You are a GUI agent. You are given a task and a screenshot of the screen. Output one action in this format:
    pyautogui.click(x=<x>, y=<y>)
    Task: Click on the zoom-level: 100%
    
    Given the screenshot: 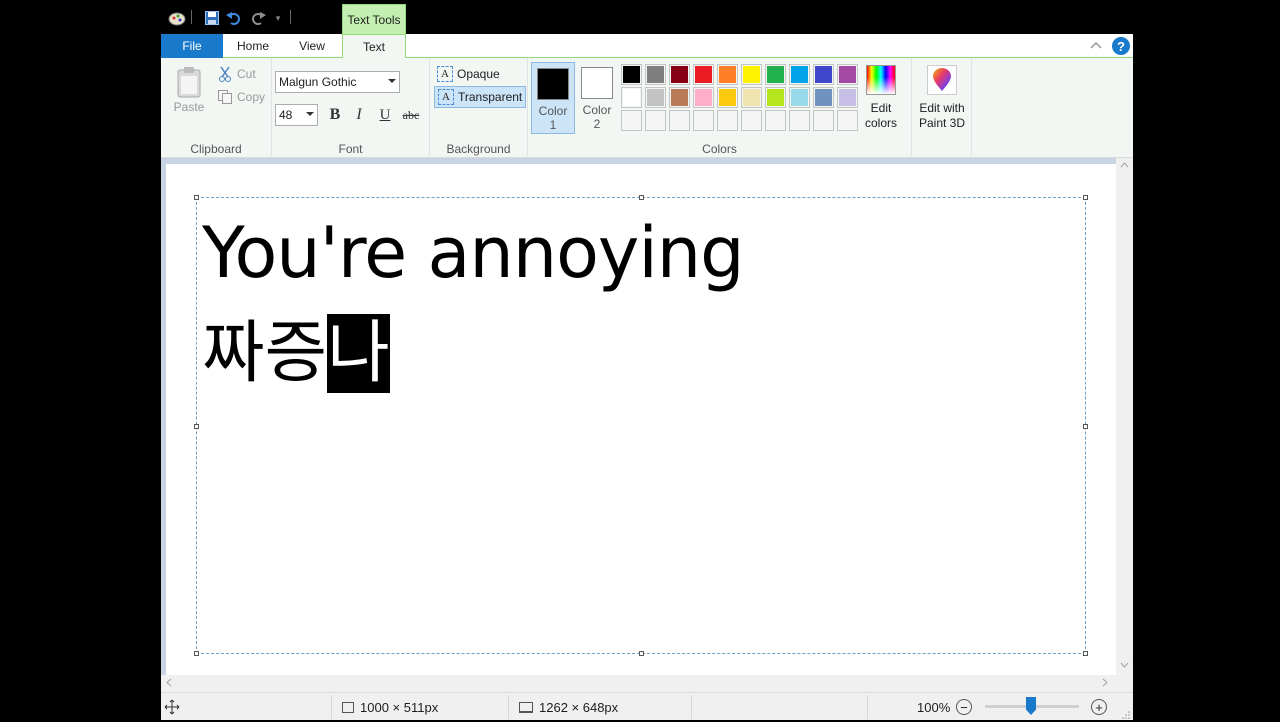 What is the action you would take?
    pyautogui.click(x=934, y=707)
    